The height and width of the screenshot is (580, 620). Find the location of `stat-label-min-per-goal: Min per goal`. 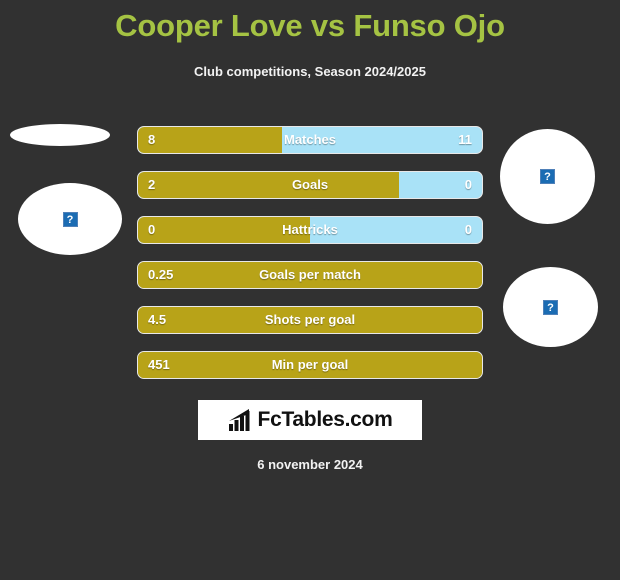

stat-label-min-per-goal: Min per goal is located at coordinates (310, 364).